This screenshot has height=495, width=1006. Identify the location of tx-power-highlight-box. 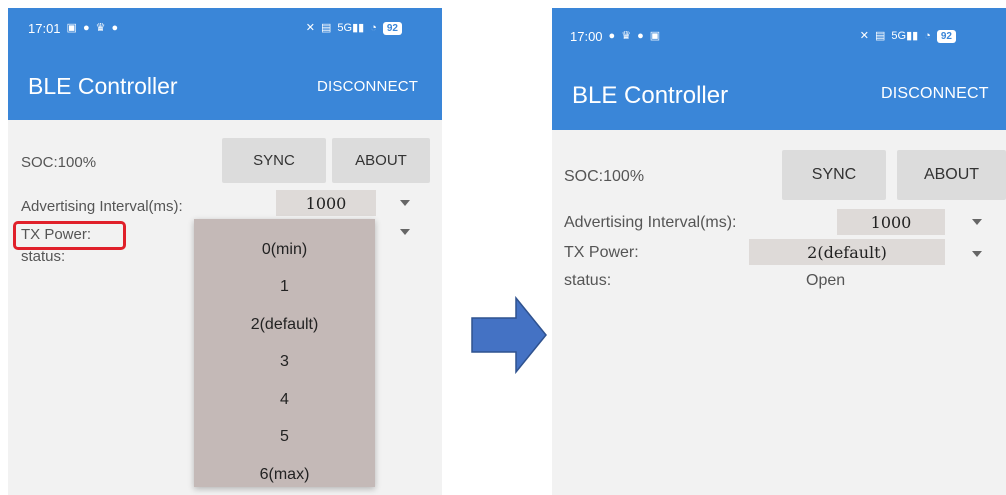
(69, 235).